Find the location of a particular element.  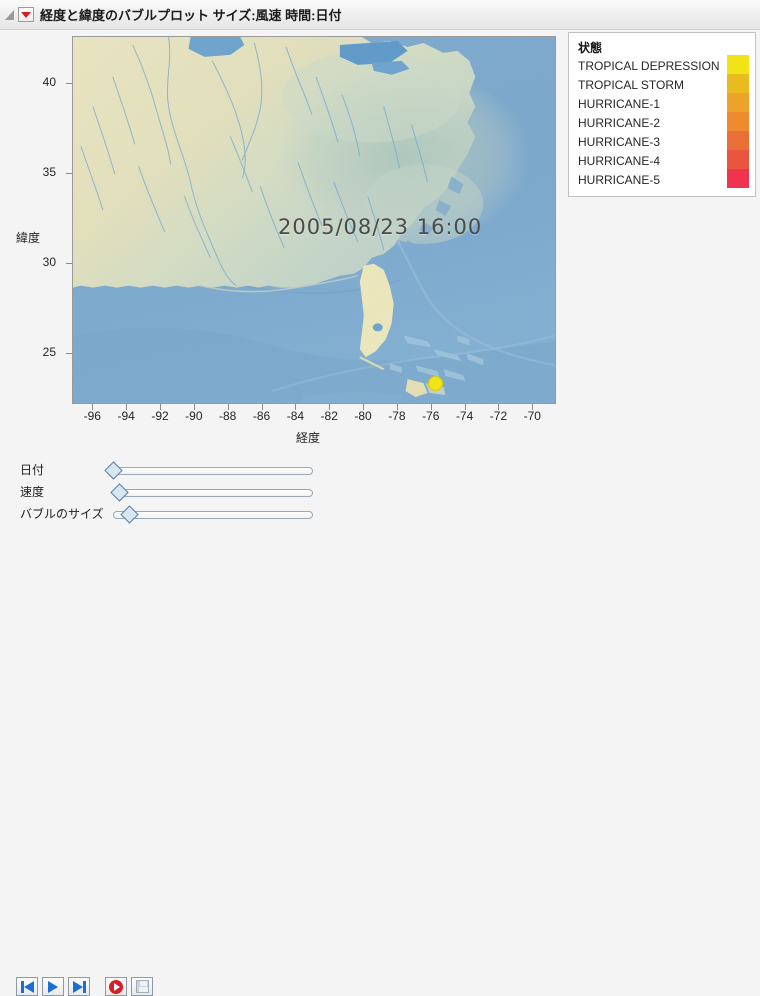

save-button is located at coordinates (142, 986).